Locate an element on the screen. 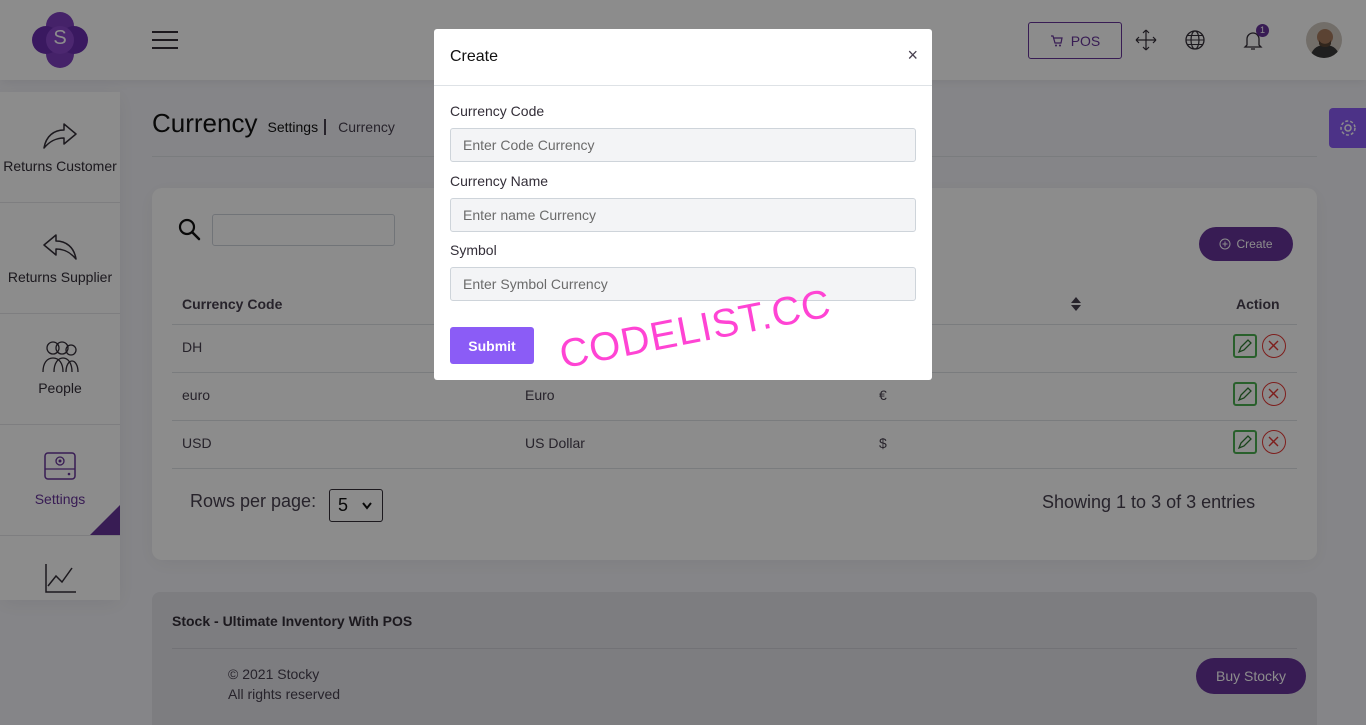 This screenshot has height=725, width=1366. currency-code-label: Currency Code is located at coordinates (497, 111).